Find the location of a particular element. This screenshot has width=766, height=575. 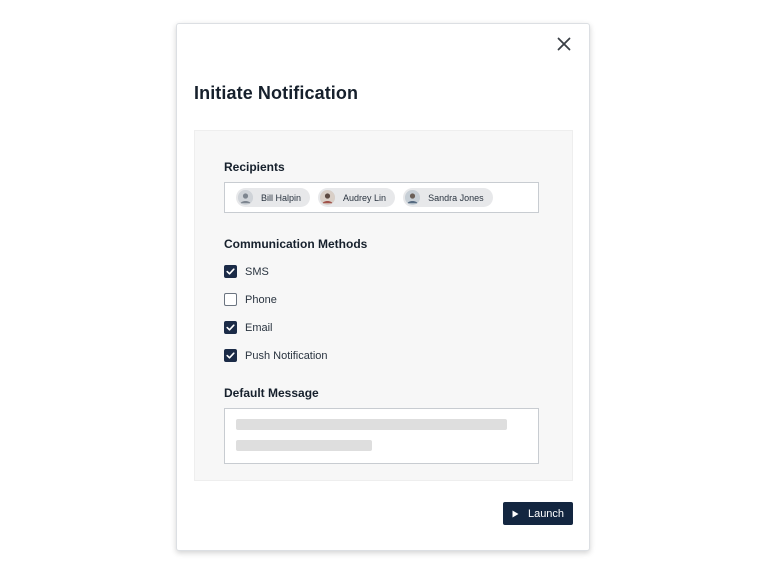

launch-button: Launch is located at coordinates (538, 513).